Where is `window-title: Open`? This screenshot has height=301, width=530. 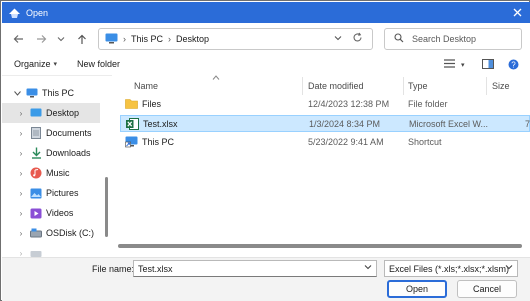
window-title: Open is located at coordinates (37, 12).